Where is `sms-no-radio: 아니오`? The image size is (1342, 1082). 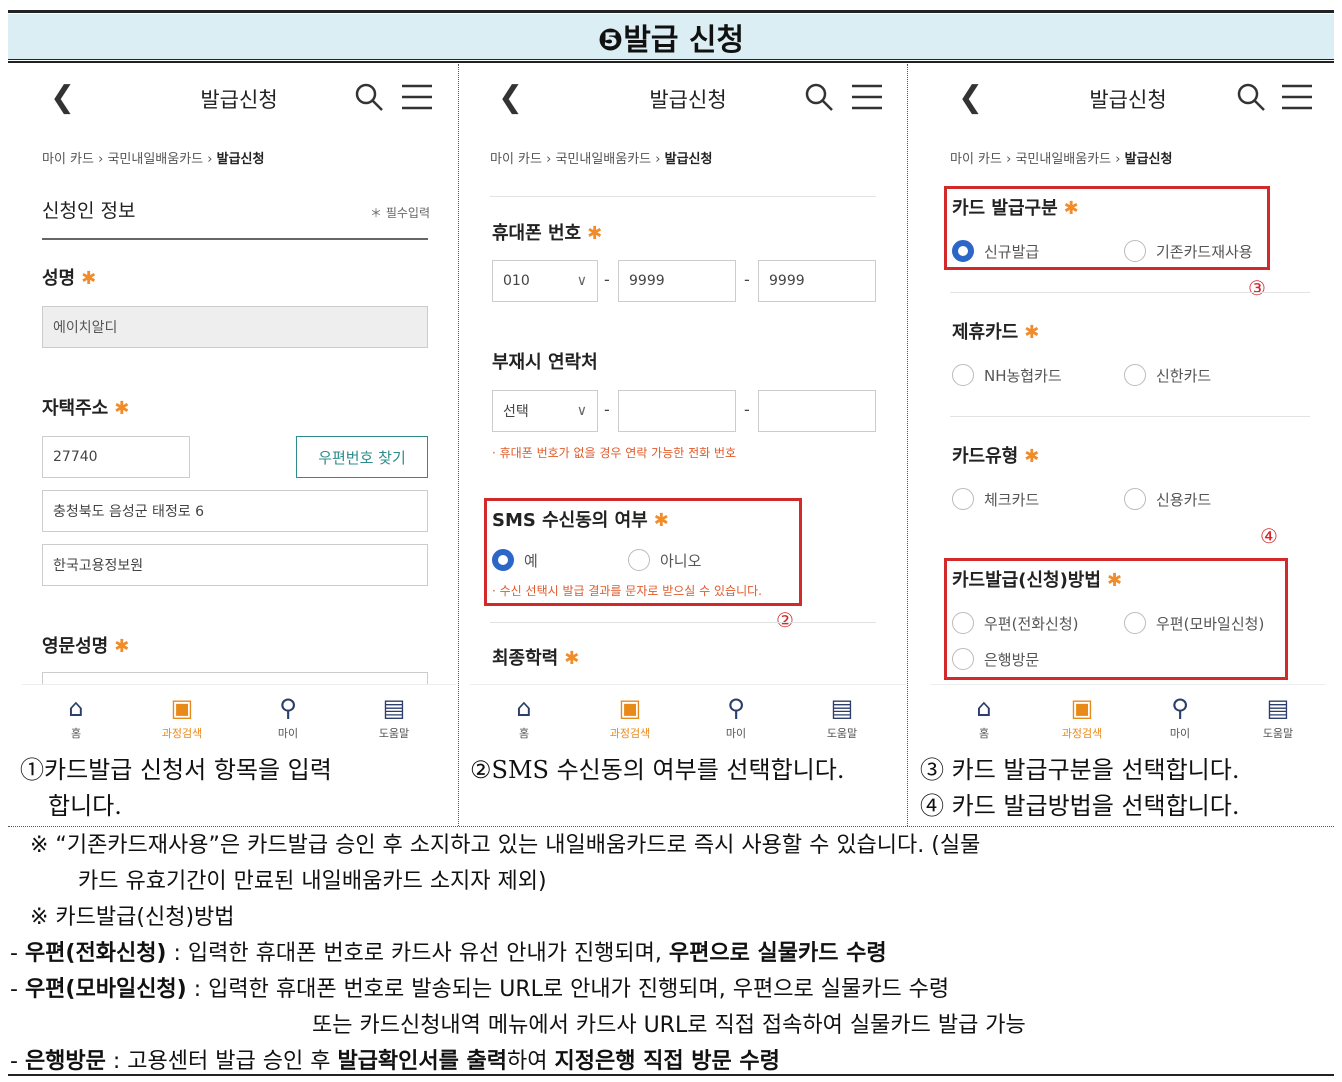 sms-no-radio: 아니오 is located at coordinates (664, 560).